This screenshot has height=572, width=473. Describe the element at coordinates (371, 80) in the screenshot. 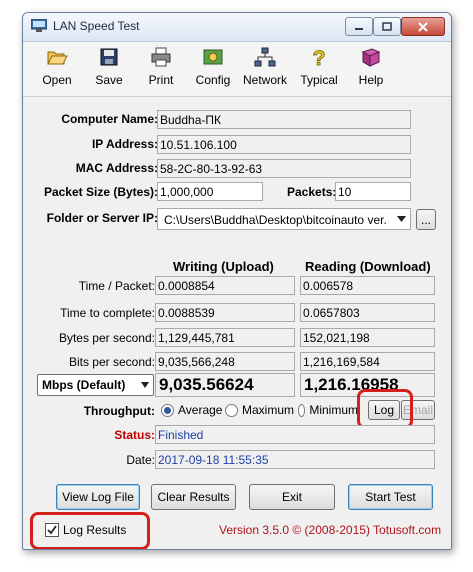

I see `toolbar-help-label: Help` at that location.